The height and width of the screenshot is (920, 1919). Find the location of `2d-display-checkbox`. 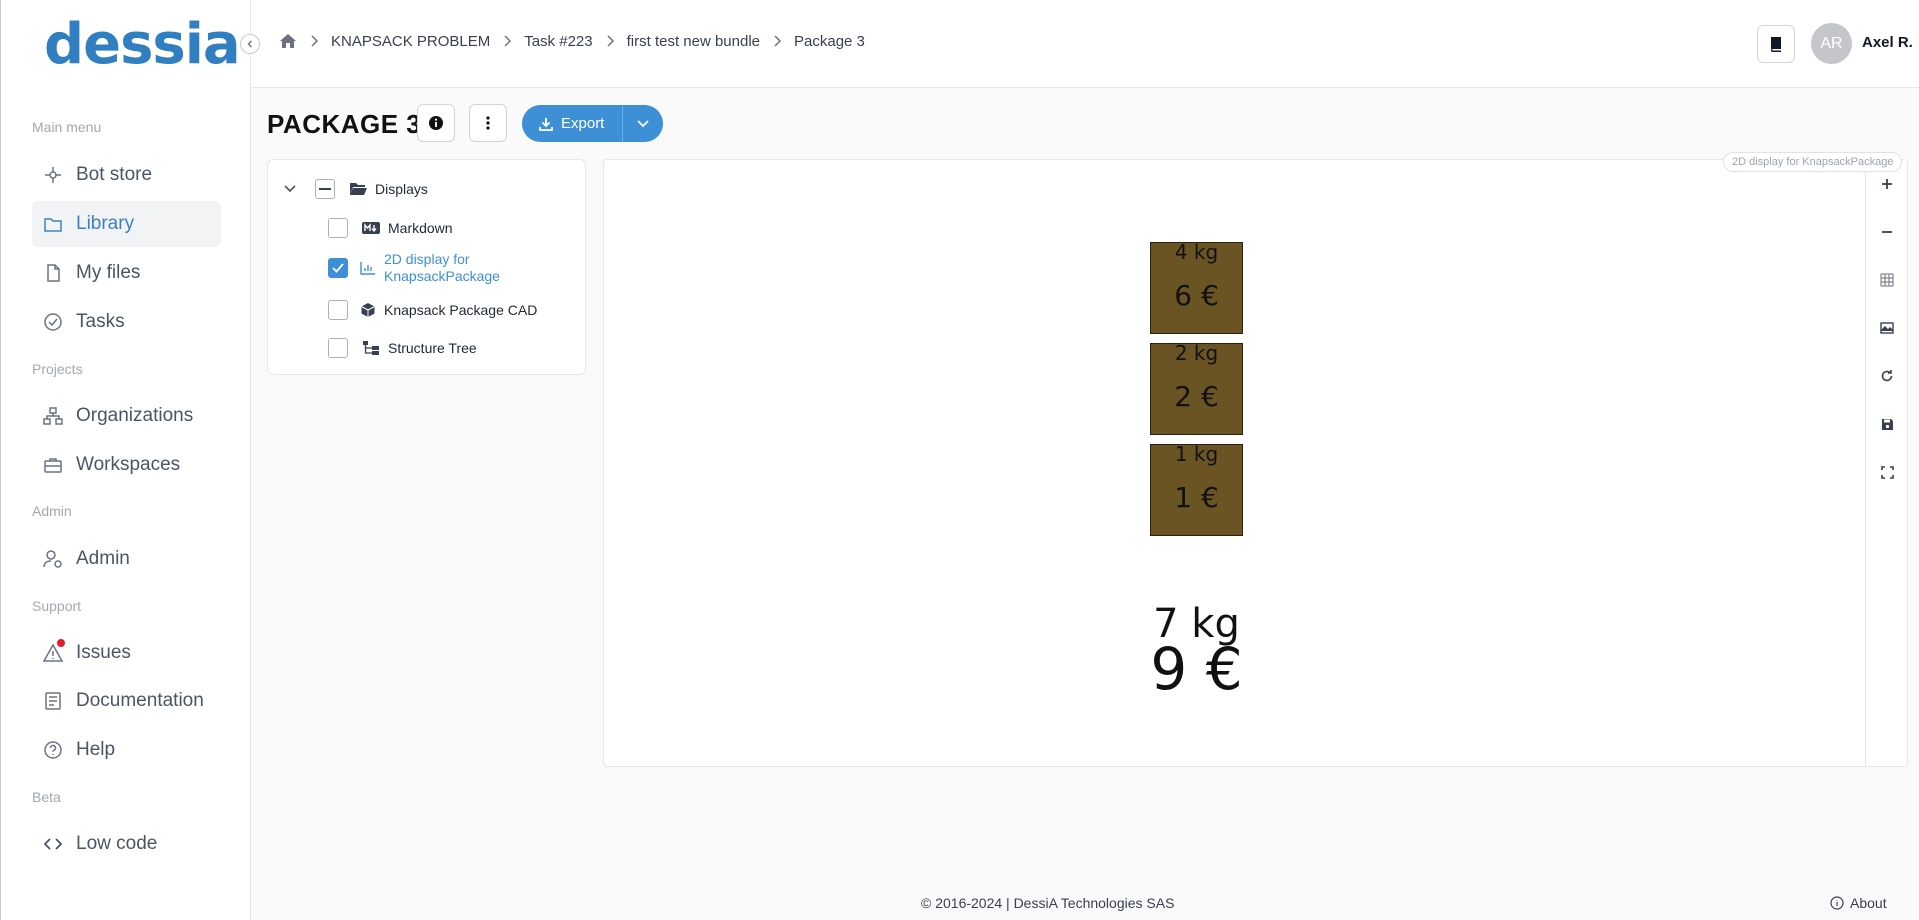

2d-display-checkbox is located at coordinates (338, 268).